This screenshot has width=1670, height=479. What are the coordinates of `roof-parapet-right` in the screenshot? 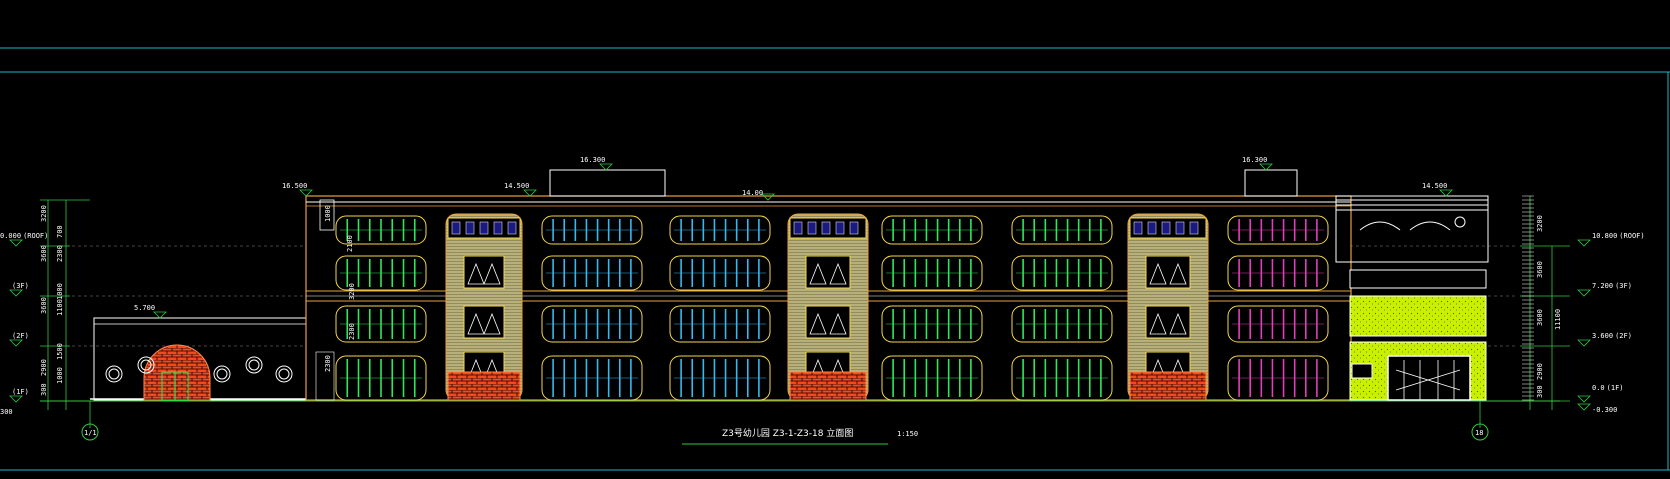 It's located at (1271, 183).